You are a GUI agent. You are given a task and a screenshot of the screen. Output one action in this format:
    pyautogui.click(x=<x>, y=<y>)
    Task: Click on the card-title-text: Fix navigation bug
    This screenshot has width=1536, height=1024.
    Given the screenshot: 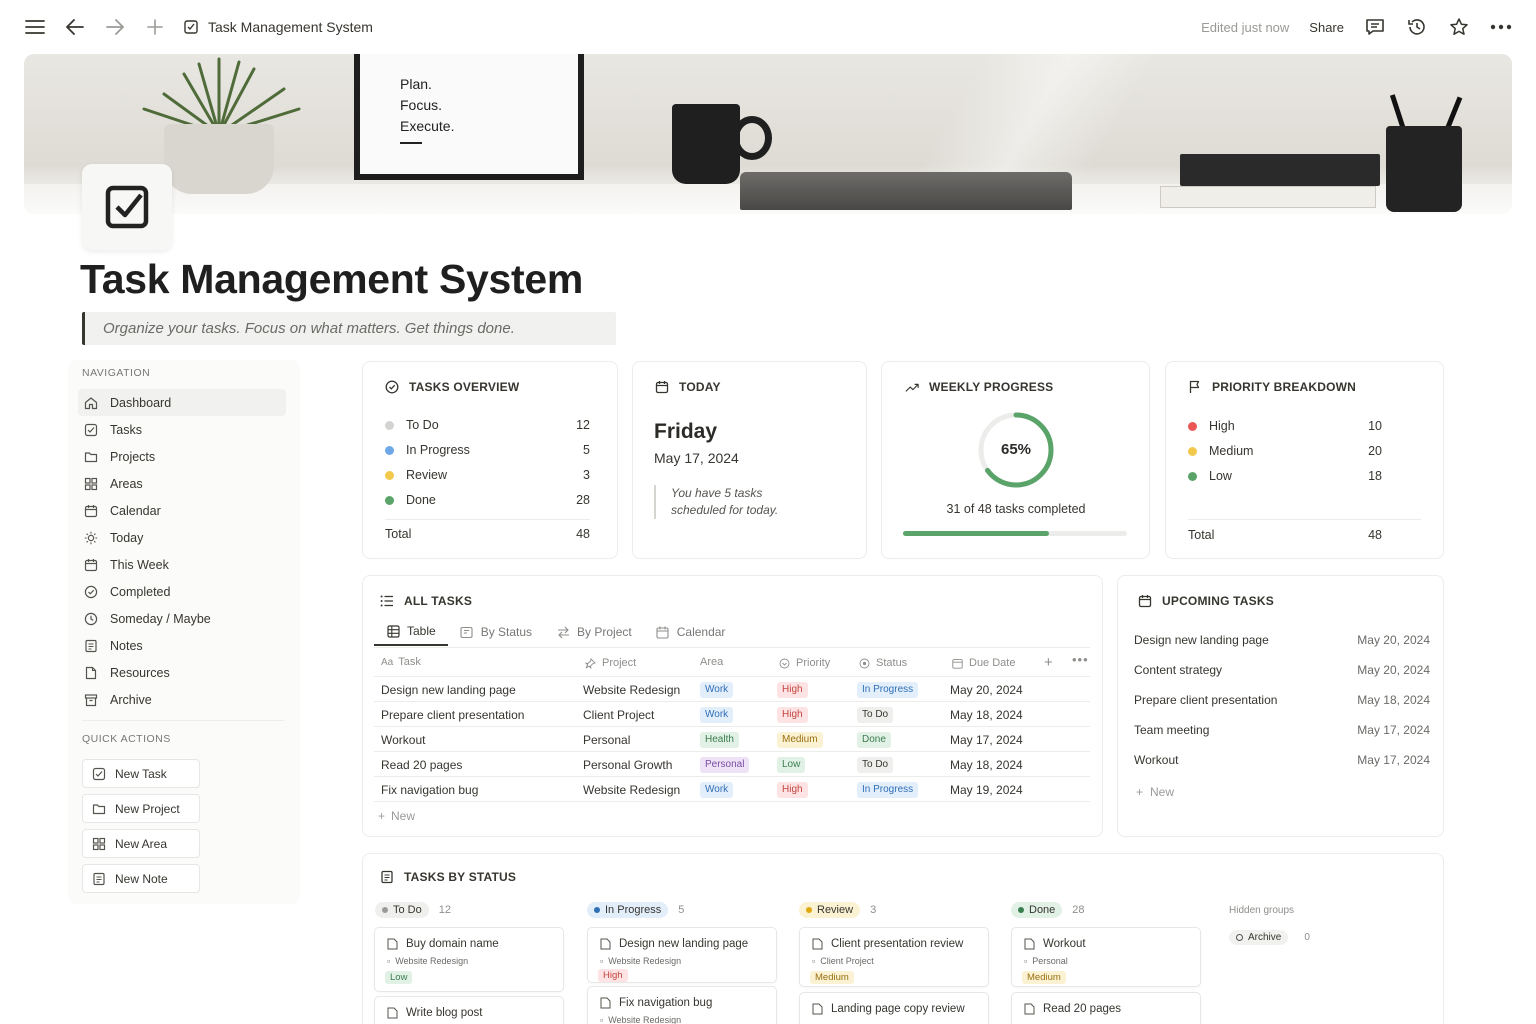 What is the action you would take?
    pyautogui.click(x=666, y=1003)
    